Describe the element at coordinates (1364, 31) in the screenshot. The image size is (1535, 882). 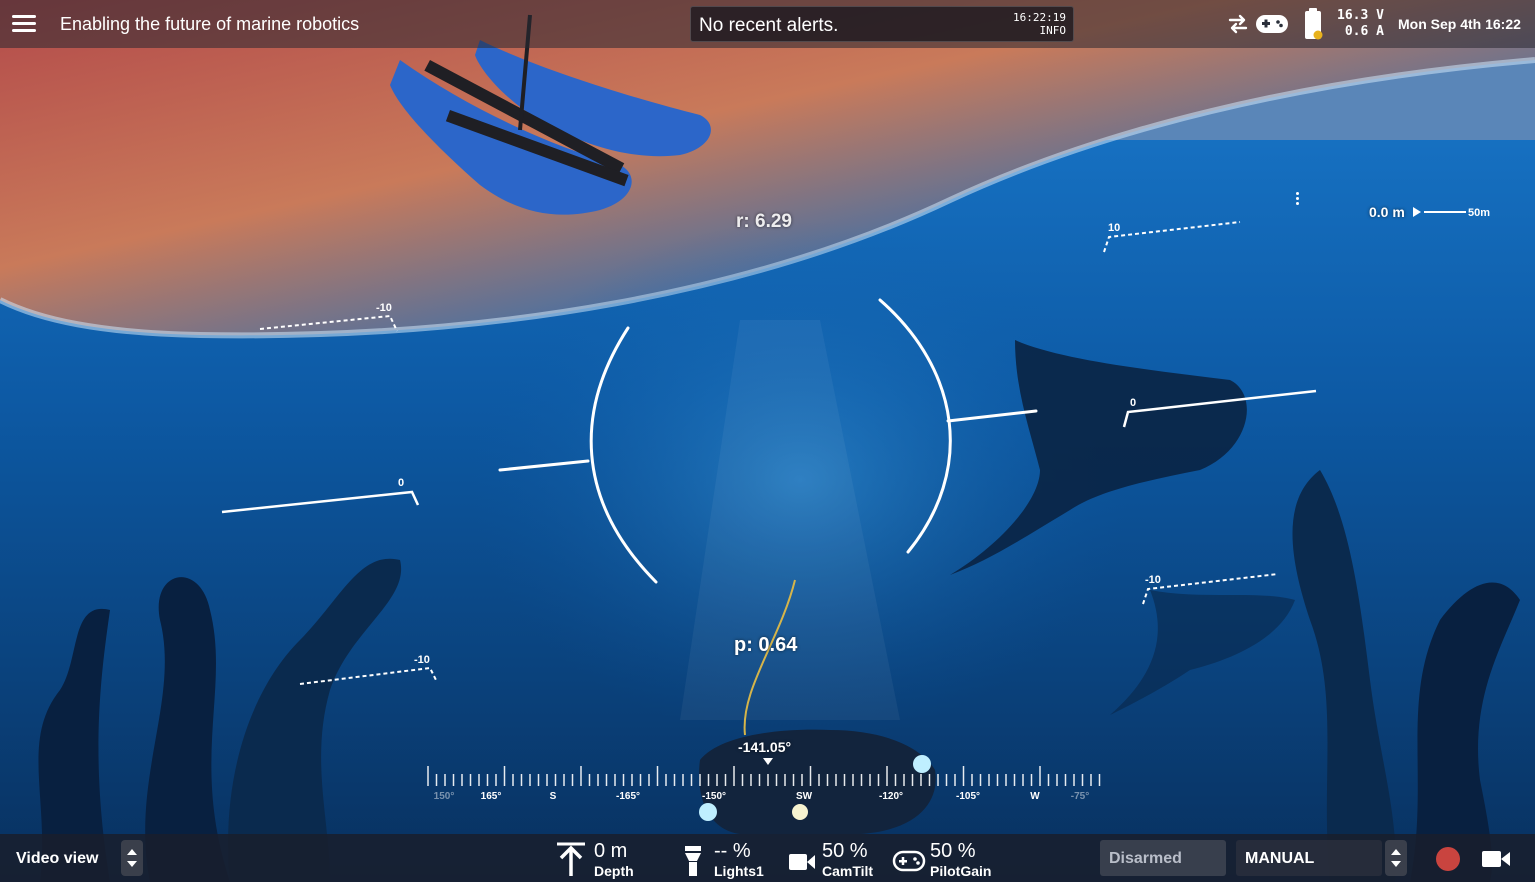
I see `battery-current: 0.6 A` at that location.